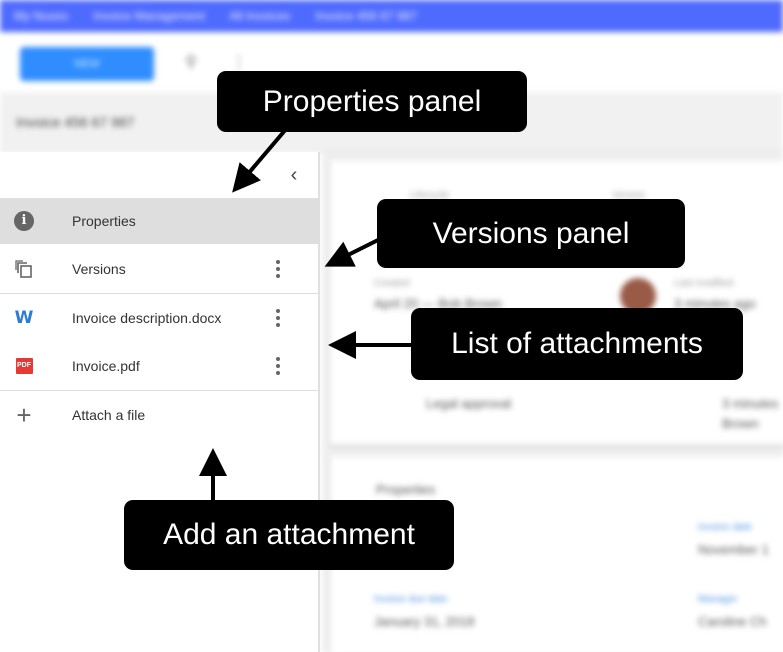  Describe the element at coordinates (469, 403) in the screenshot. I see `task-value: Legal approval` at that location.